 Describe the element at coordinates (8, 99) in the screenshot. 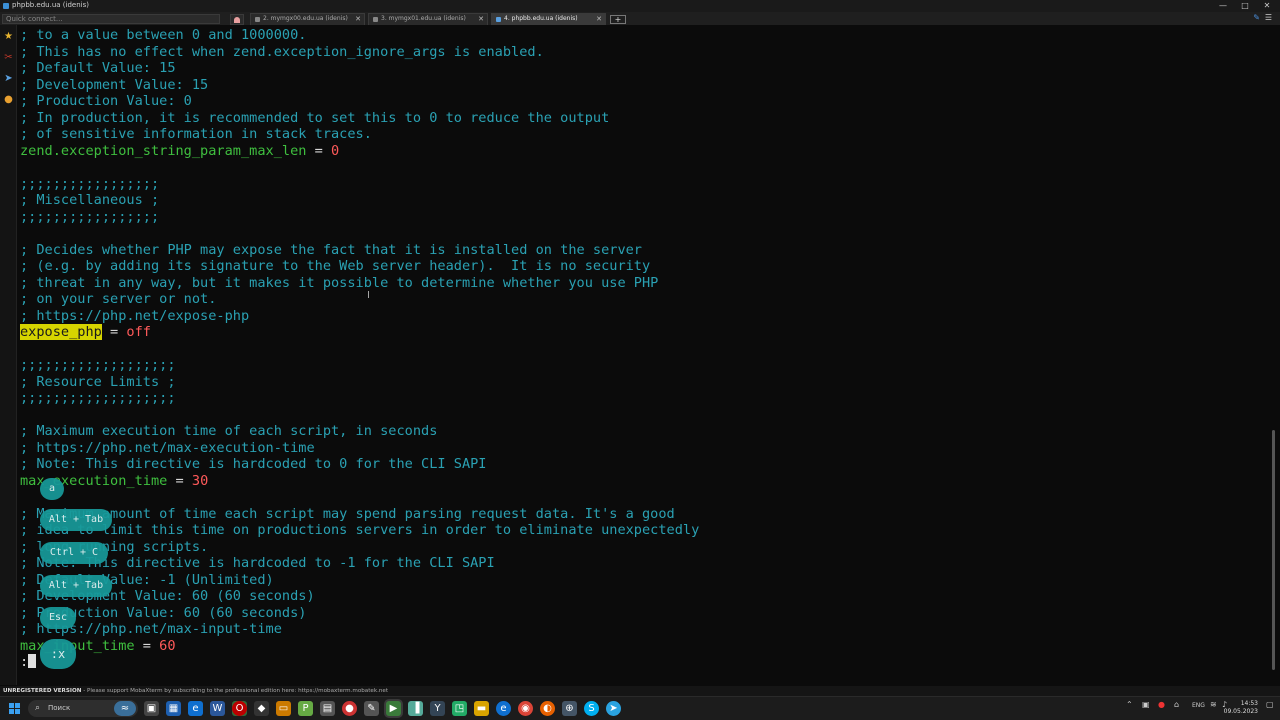

I see `macro-icon: ●` at that location.